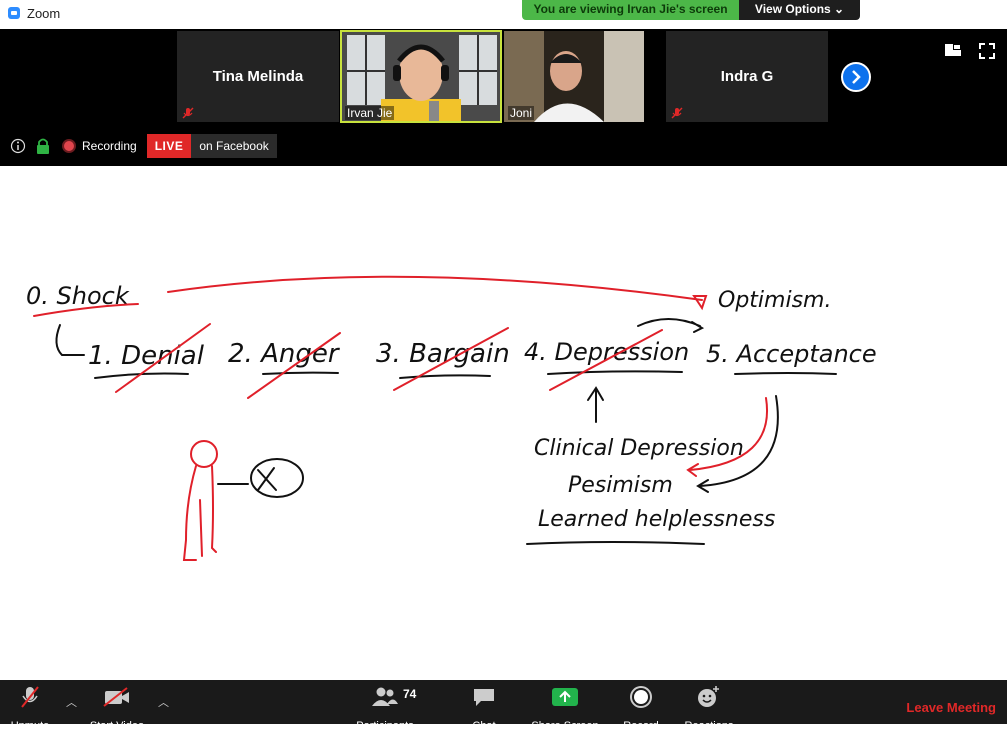  I want to click on app-title: Zoom, so click(44, 13).